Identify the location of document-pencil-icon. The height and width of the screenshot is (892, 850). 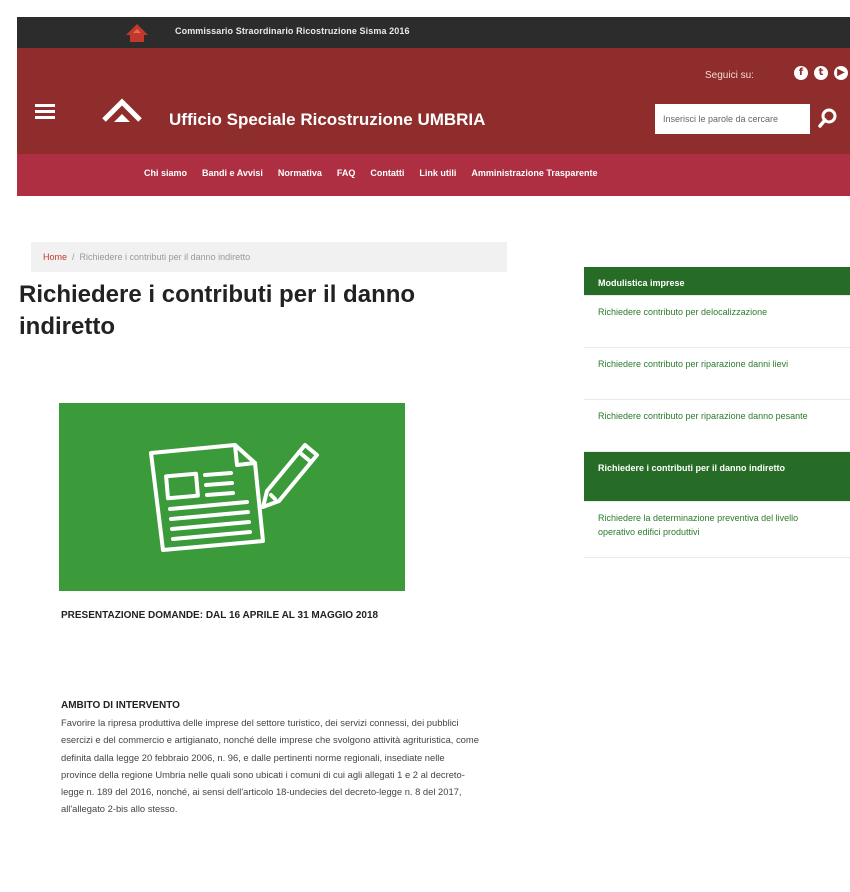
(234, 497).